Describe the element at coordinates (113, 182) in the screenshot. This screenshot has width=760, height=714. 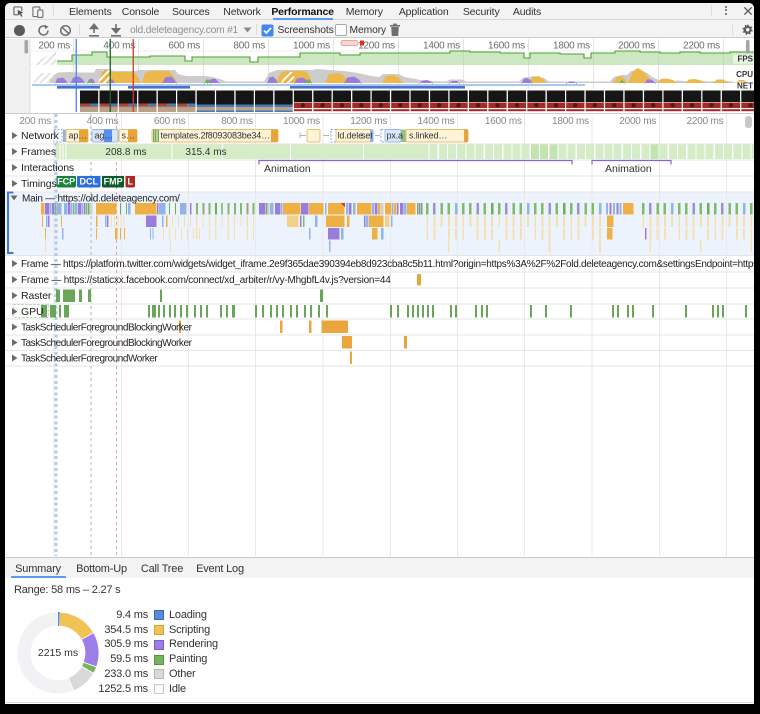
I see `svg-text: FMP` at that location.